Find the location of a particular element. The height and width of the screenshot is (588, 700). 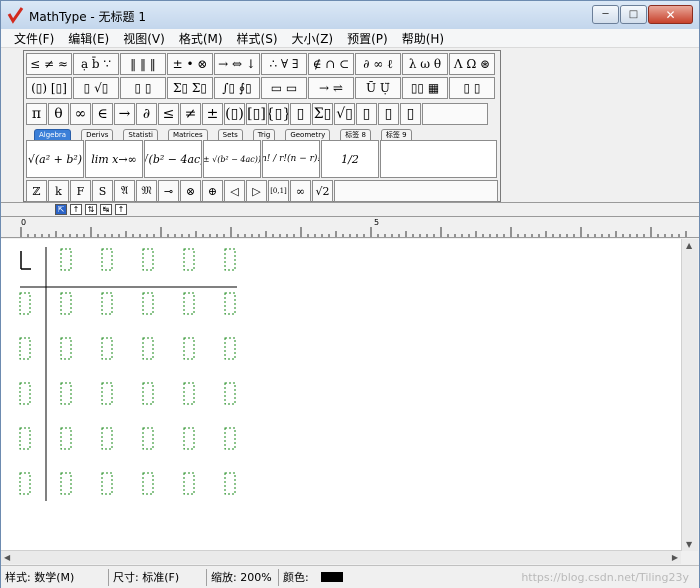

symbol-not-equal: ≠ is located at coordinates (190, 114).